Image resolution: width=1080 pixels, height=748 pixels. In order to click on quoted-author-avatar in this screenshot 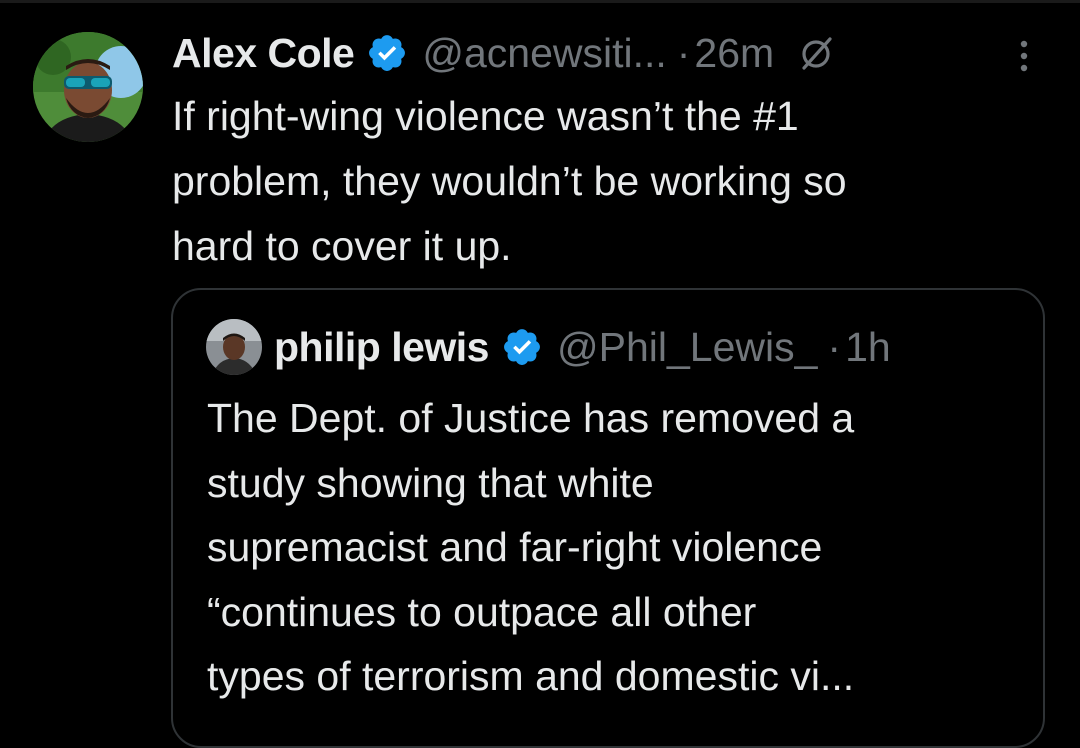, I will do `click(234, 347)`.